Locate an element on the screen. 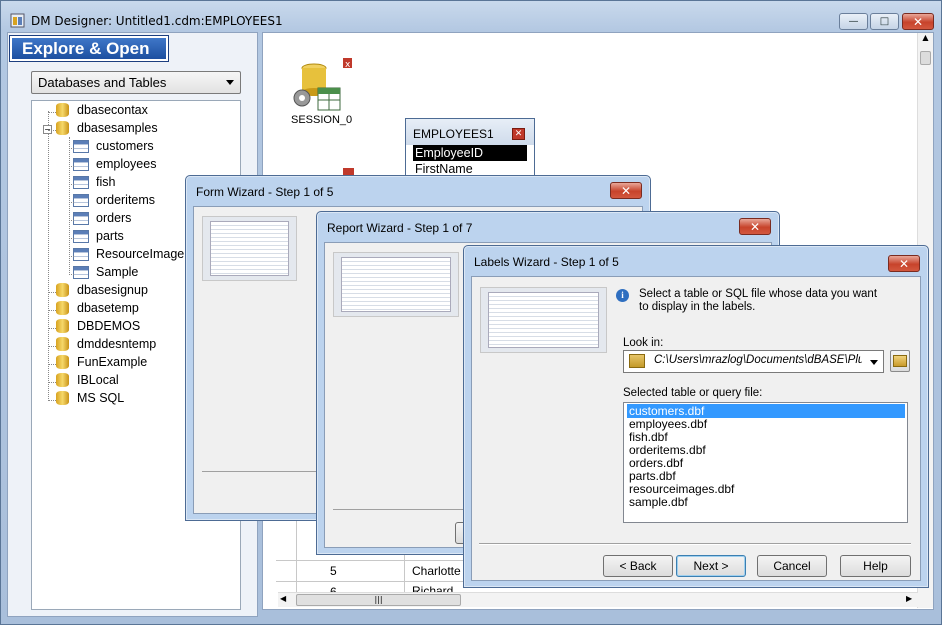 The image size is (942, 625). tree-item-database: dbasecontax is located at coordinates (102, 110).